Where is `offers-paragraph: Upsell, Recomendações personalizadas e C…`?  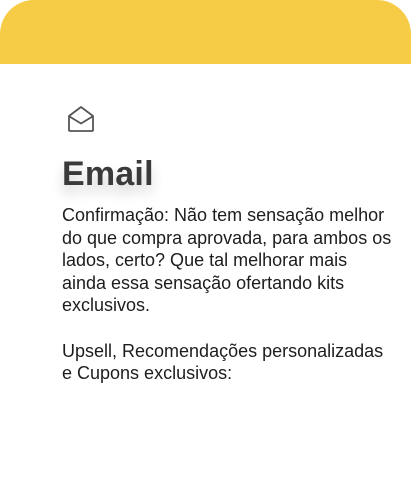
offers-paragraph: Upsell, Recomendações personalizadas e C… is located at coordinates (223, 362).